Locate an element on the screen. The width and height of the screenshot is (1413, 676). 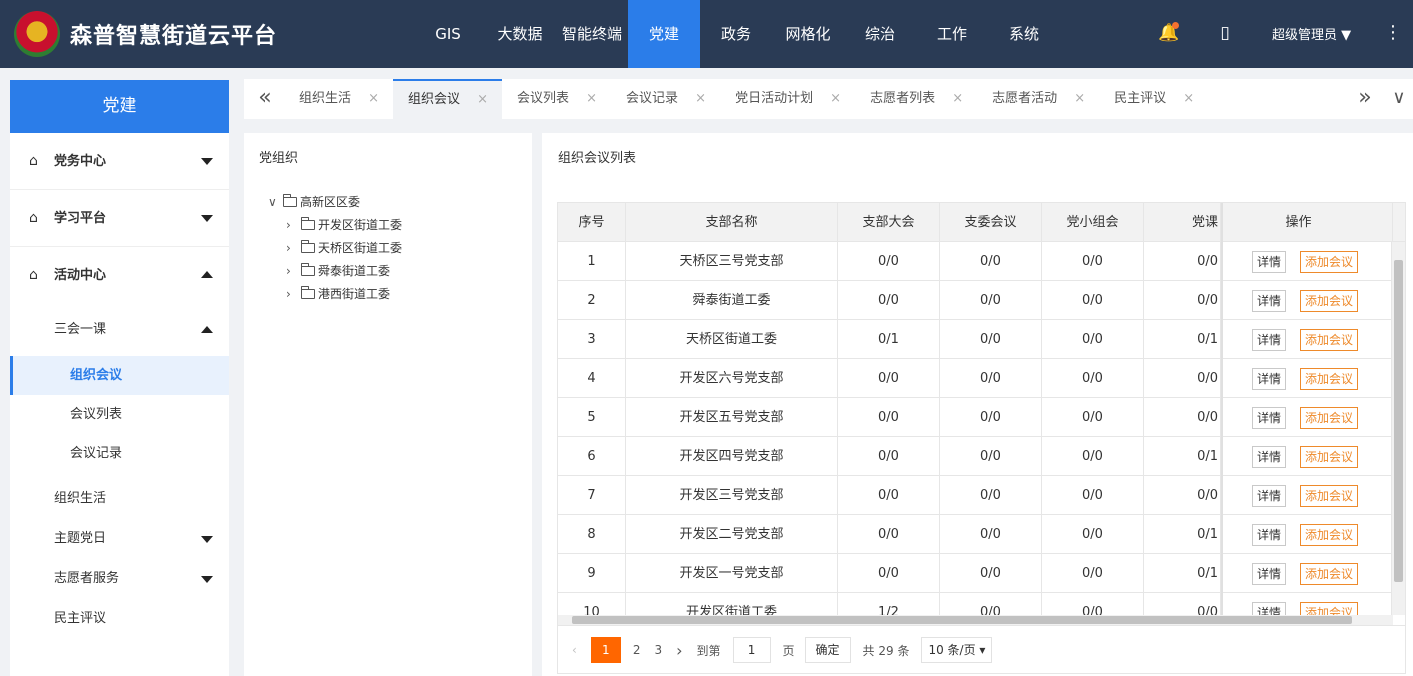
sidebar-item-org-life: 组织生活 is located at coordinates (119, 499).